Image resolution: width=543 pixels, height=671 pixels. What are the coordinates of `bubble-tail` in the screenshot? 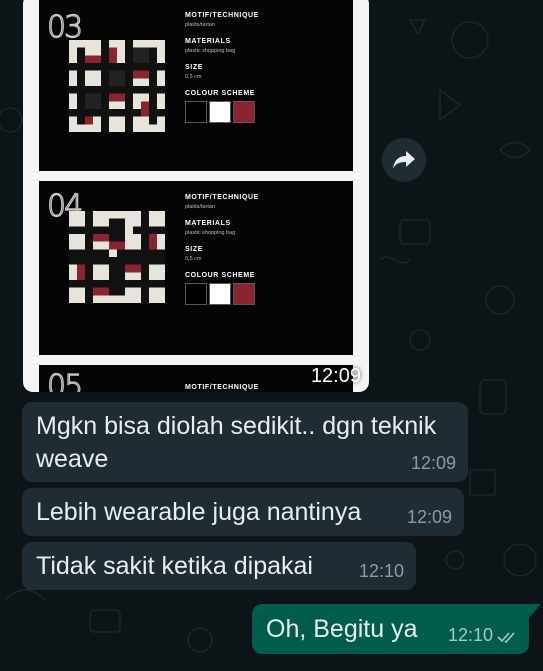 It's located at (535, 611).